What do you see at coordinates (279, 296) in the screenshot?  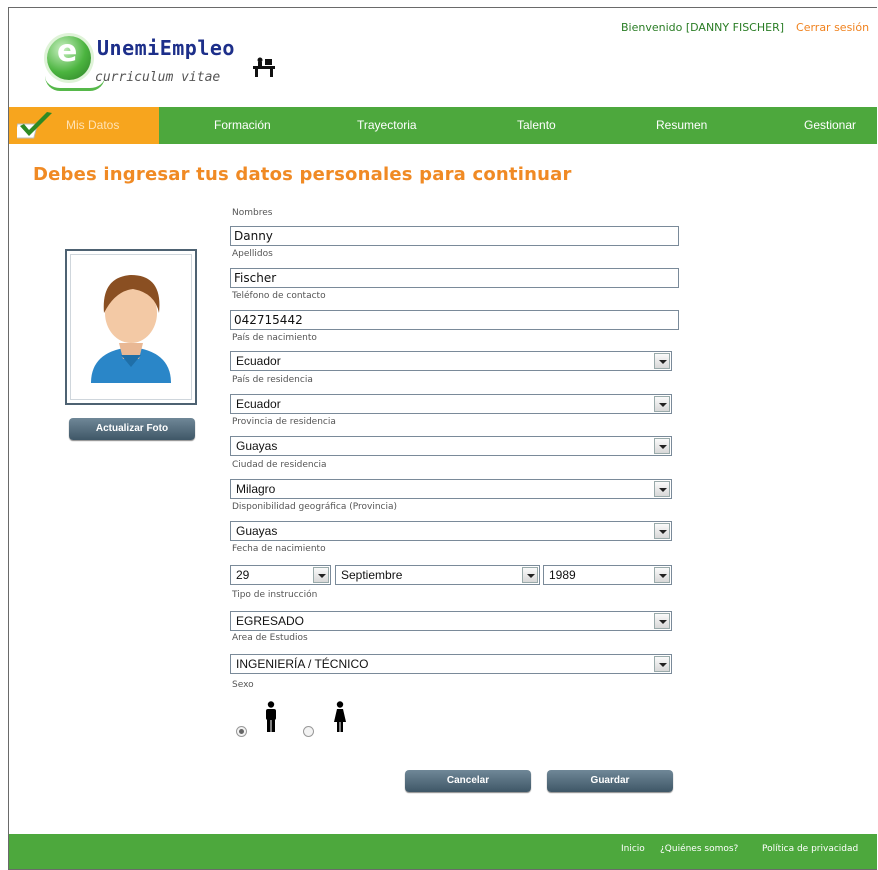 I see `telefono-label: Teléfono de contacto` at bounding box center [279, 296].